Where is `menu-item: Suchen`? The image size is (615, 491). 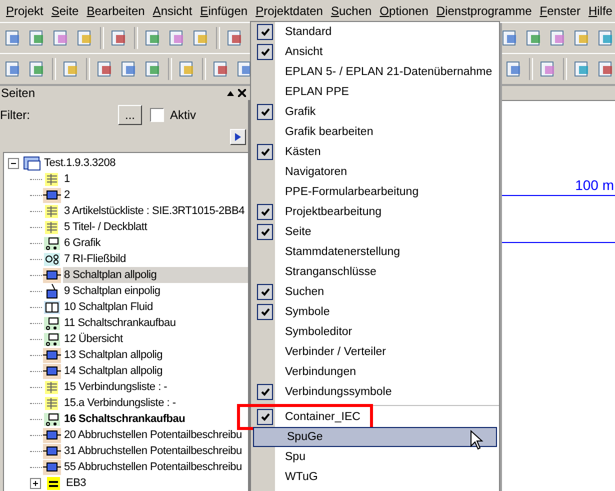 menu-item: Suchen is located at coordinates (351, 11).